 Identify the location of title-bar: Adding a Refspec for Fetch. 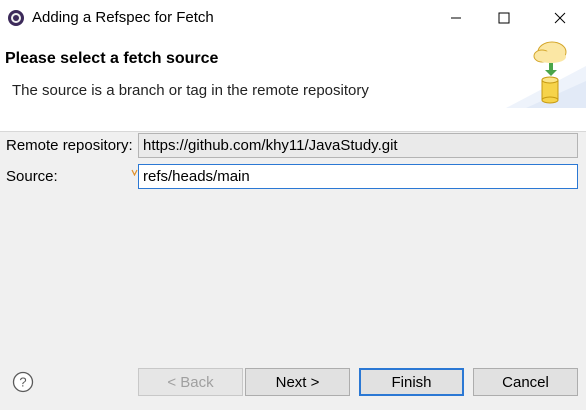
(293, 18).